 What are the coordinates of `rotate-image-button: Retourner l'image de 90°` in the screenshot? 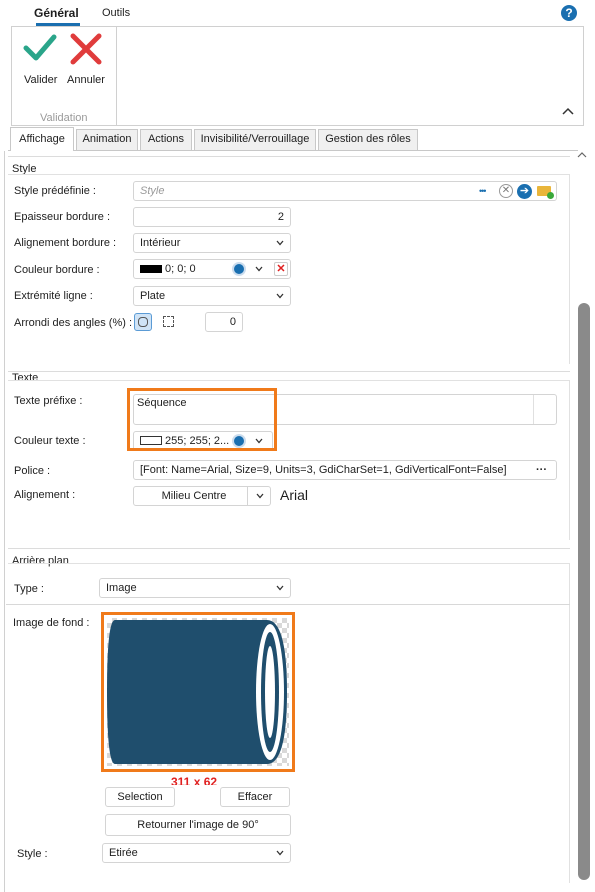 It's located at (198, 825).